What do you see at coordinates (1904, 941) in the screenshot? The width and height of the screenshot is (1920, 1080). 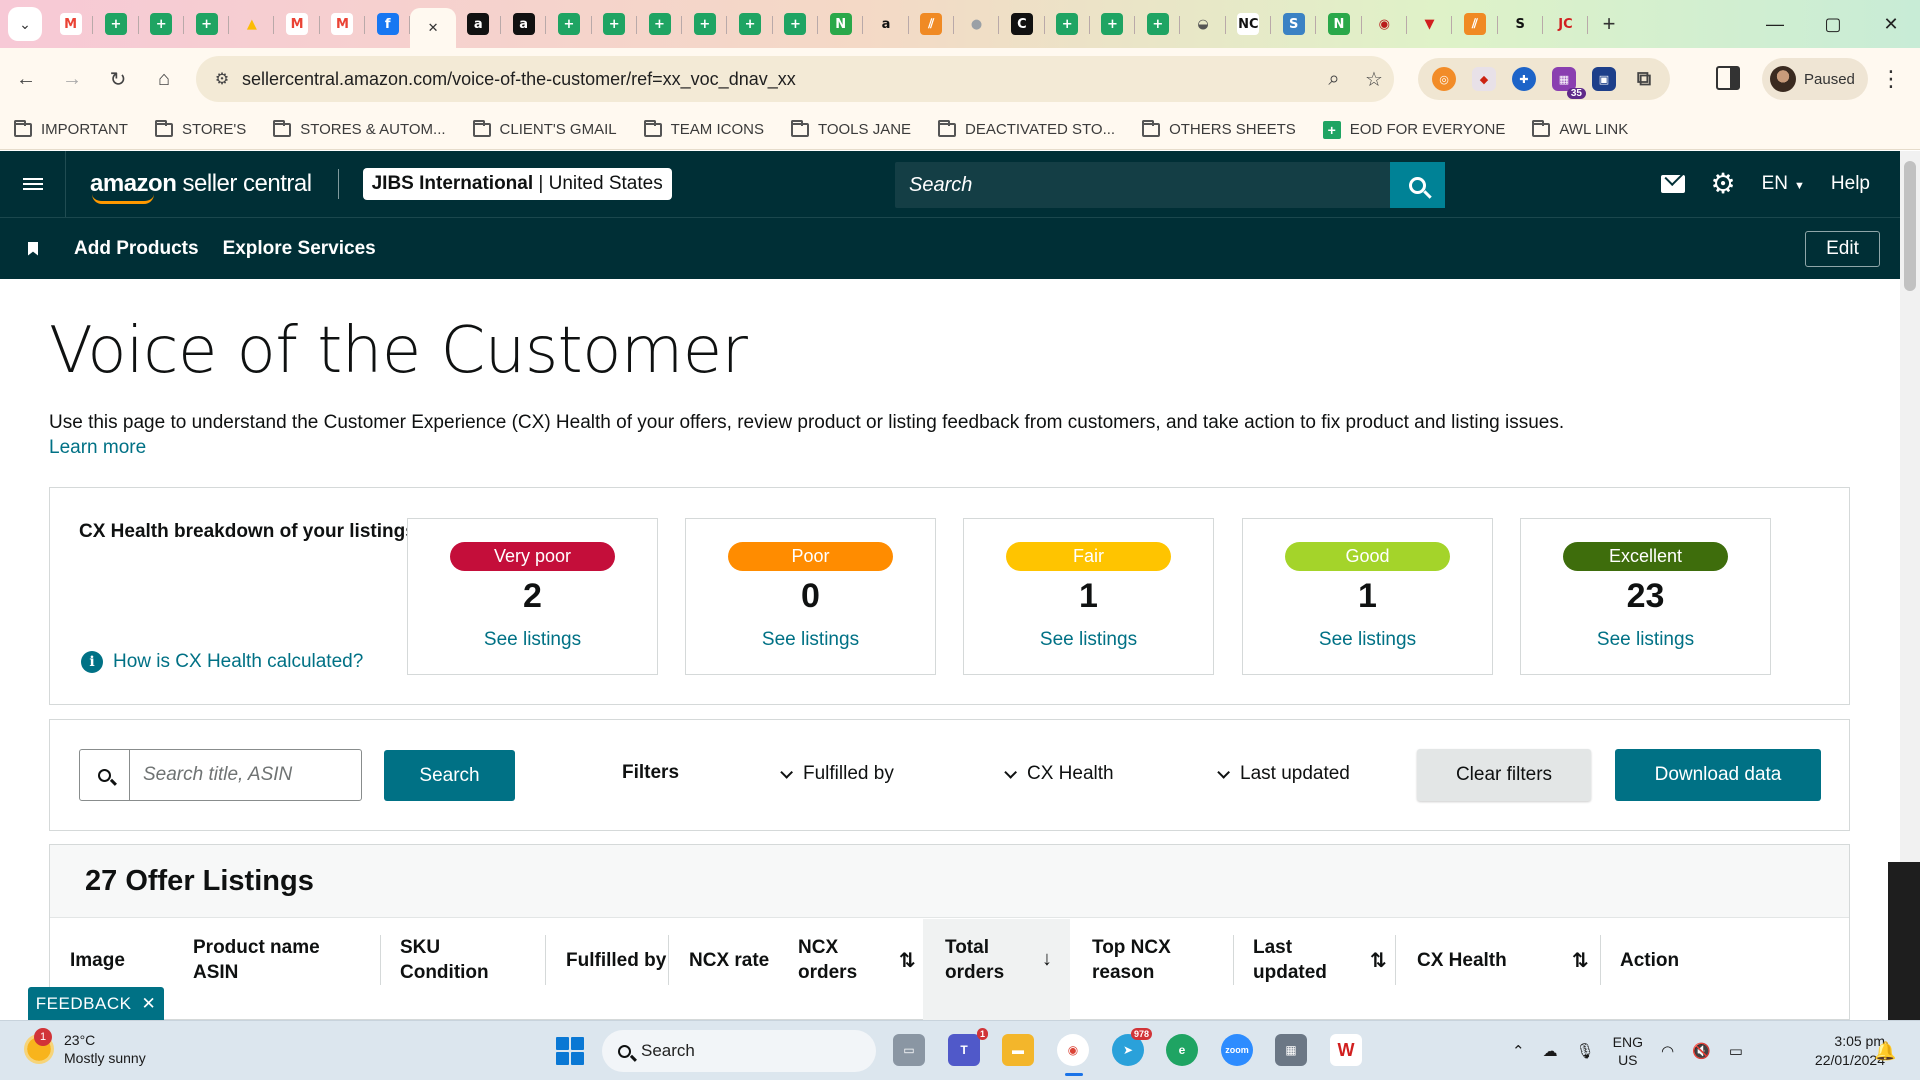 I see `side-dark-tab` at bounding box center [1904, 941].